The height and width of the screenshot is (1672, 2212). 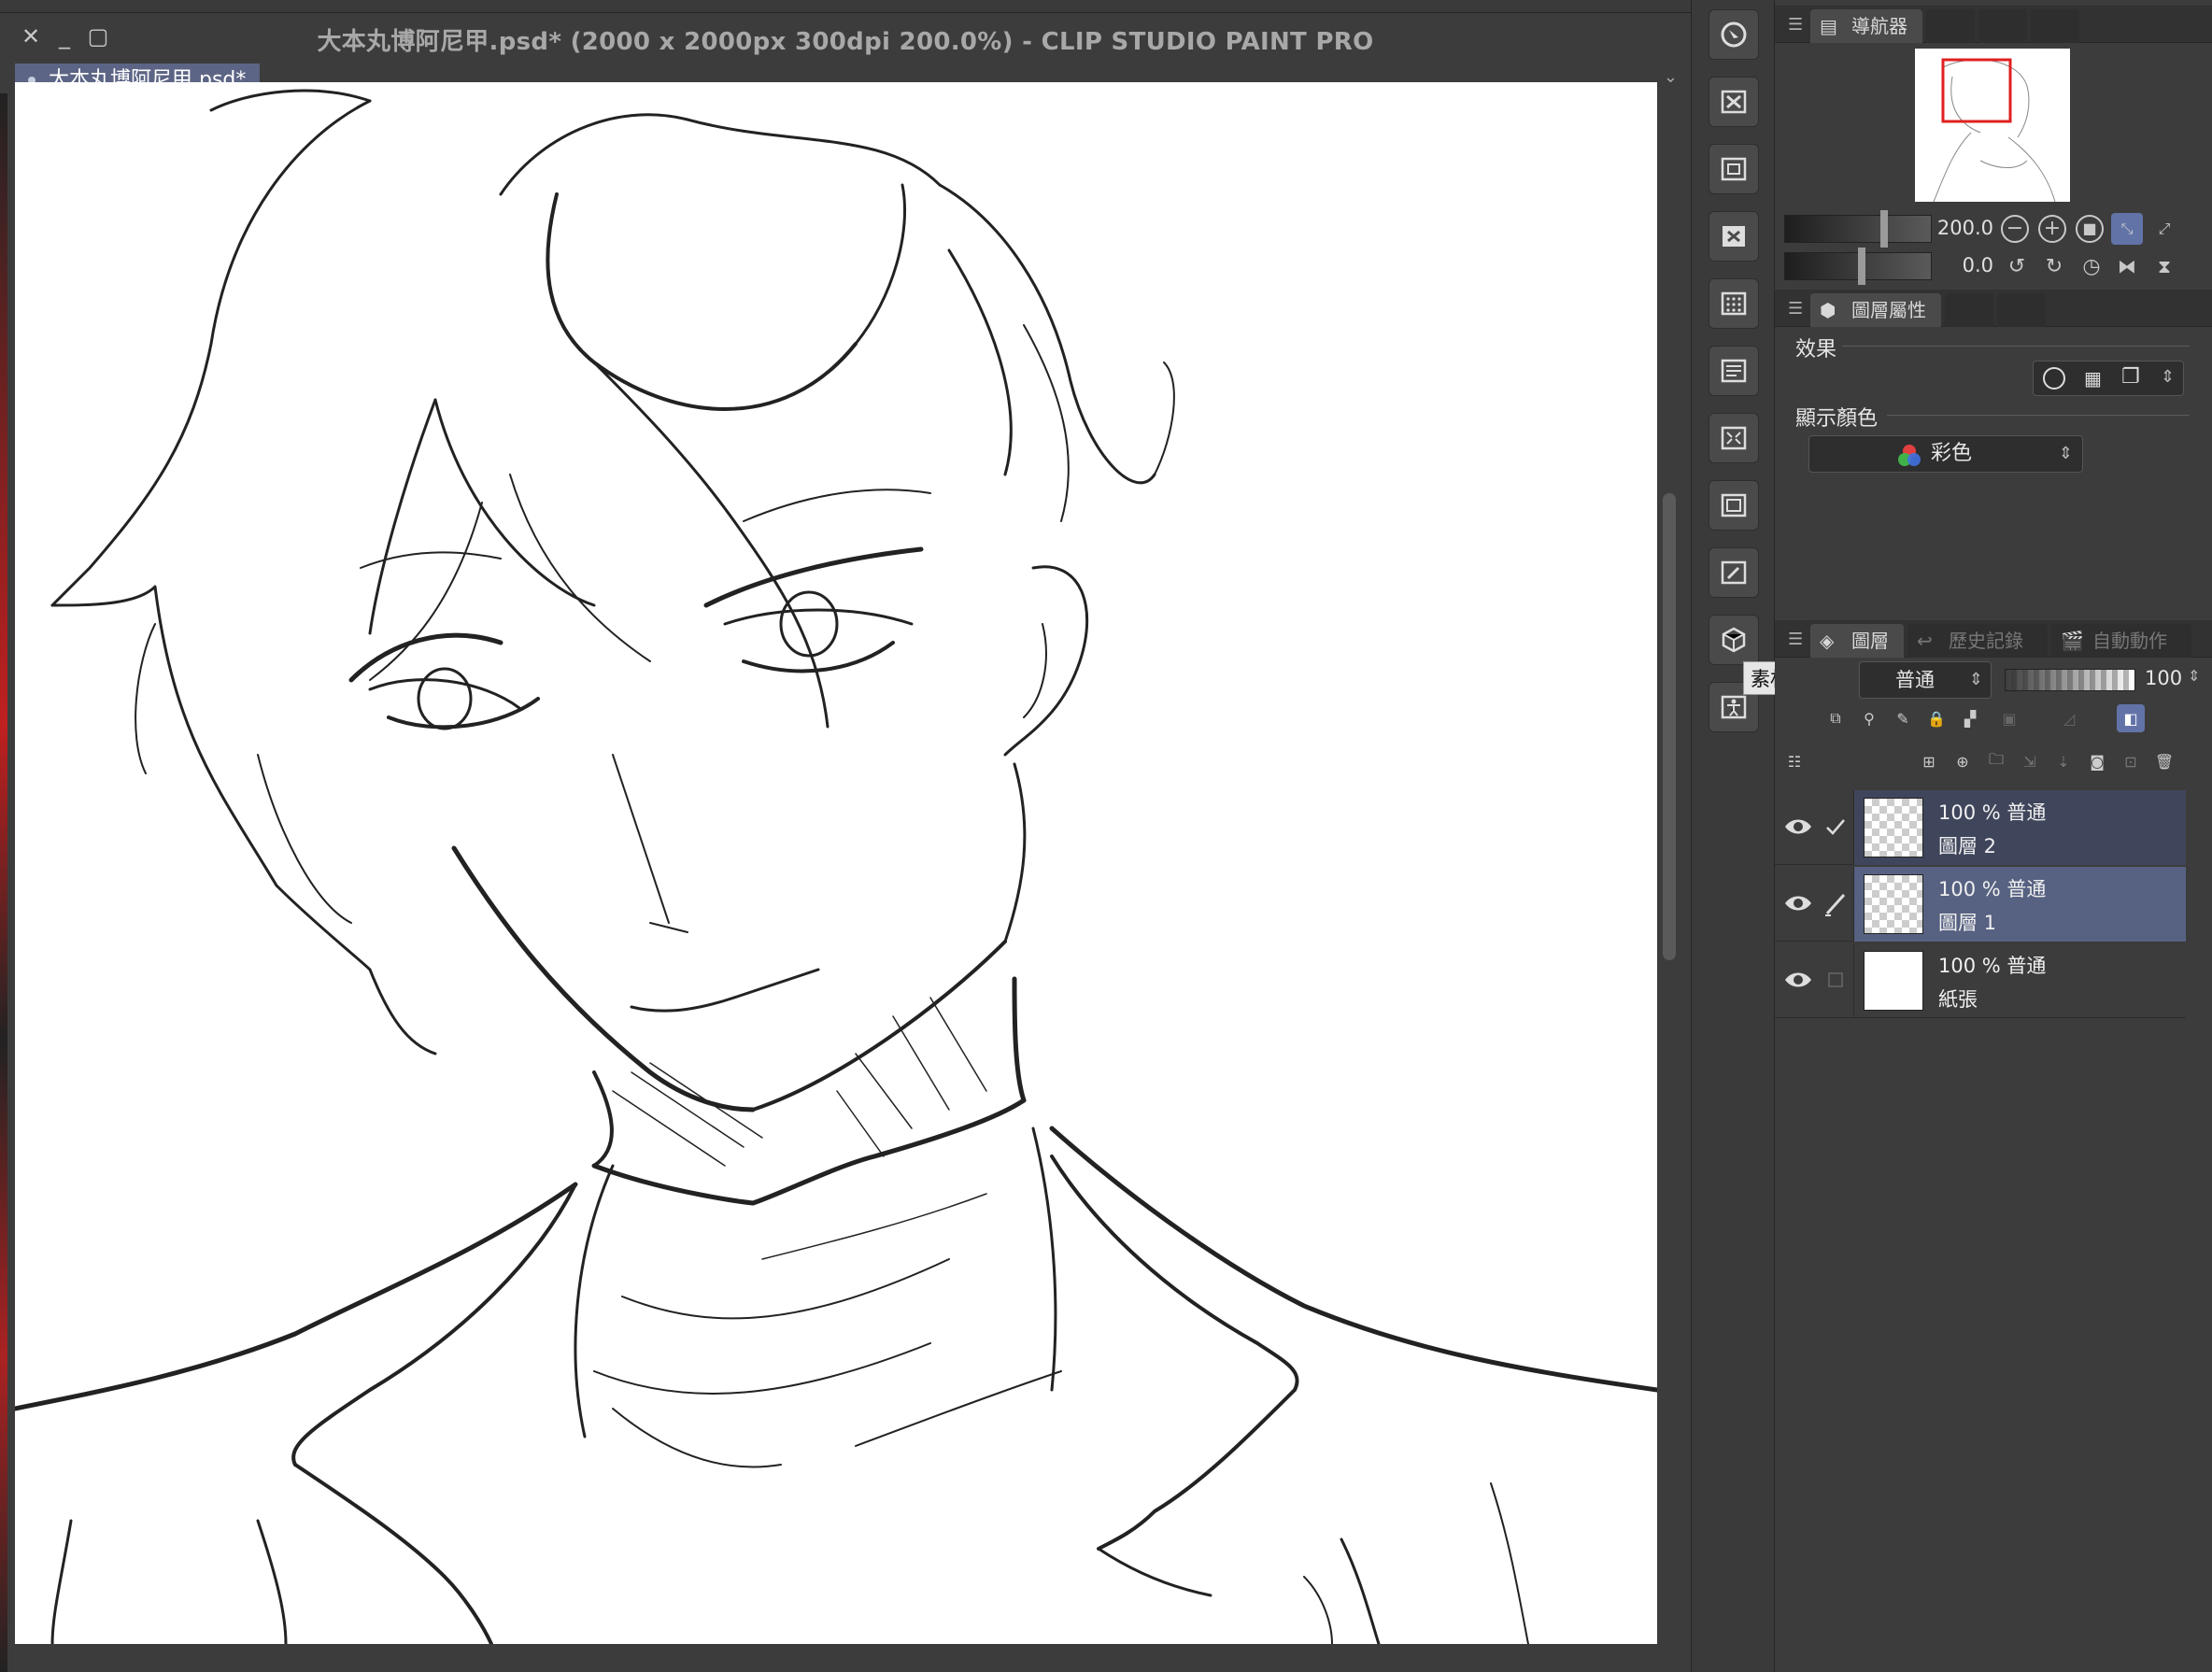 I want to click on opacity-stepper-icon: ⇕, so click(x=2194, y=676).